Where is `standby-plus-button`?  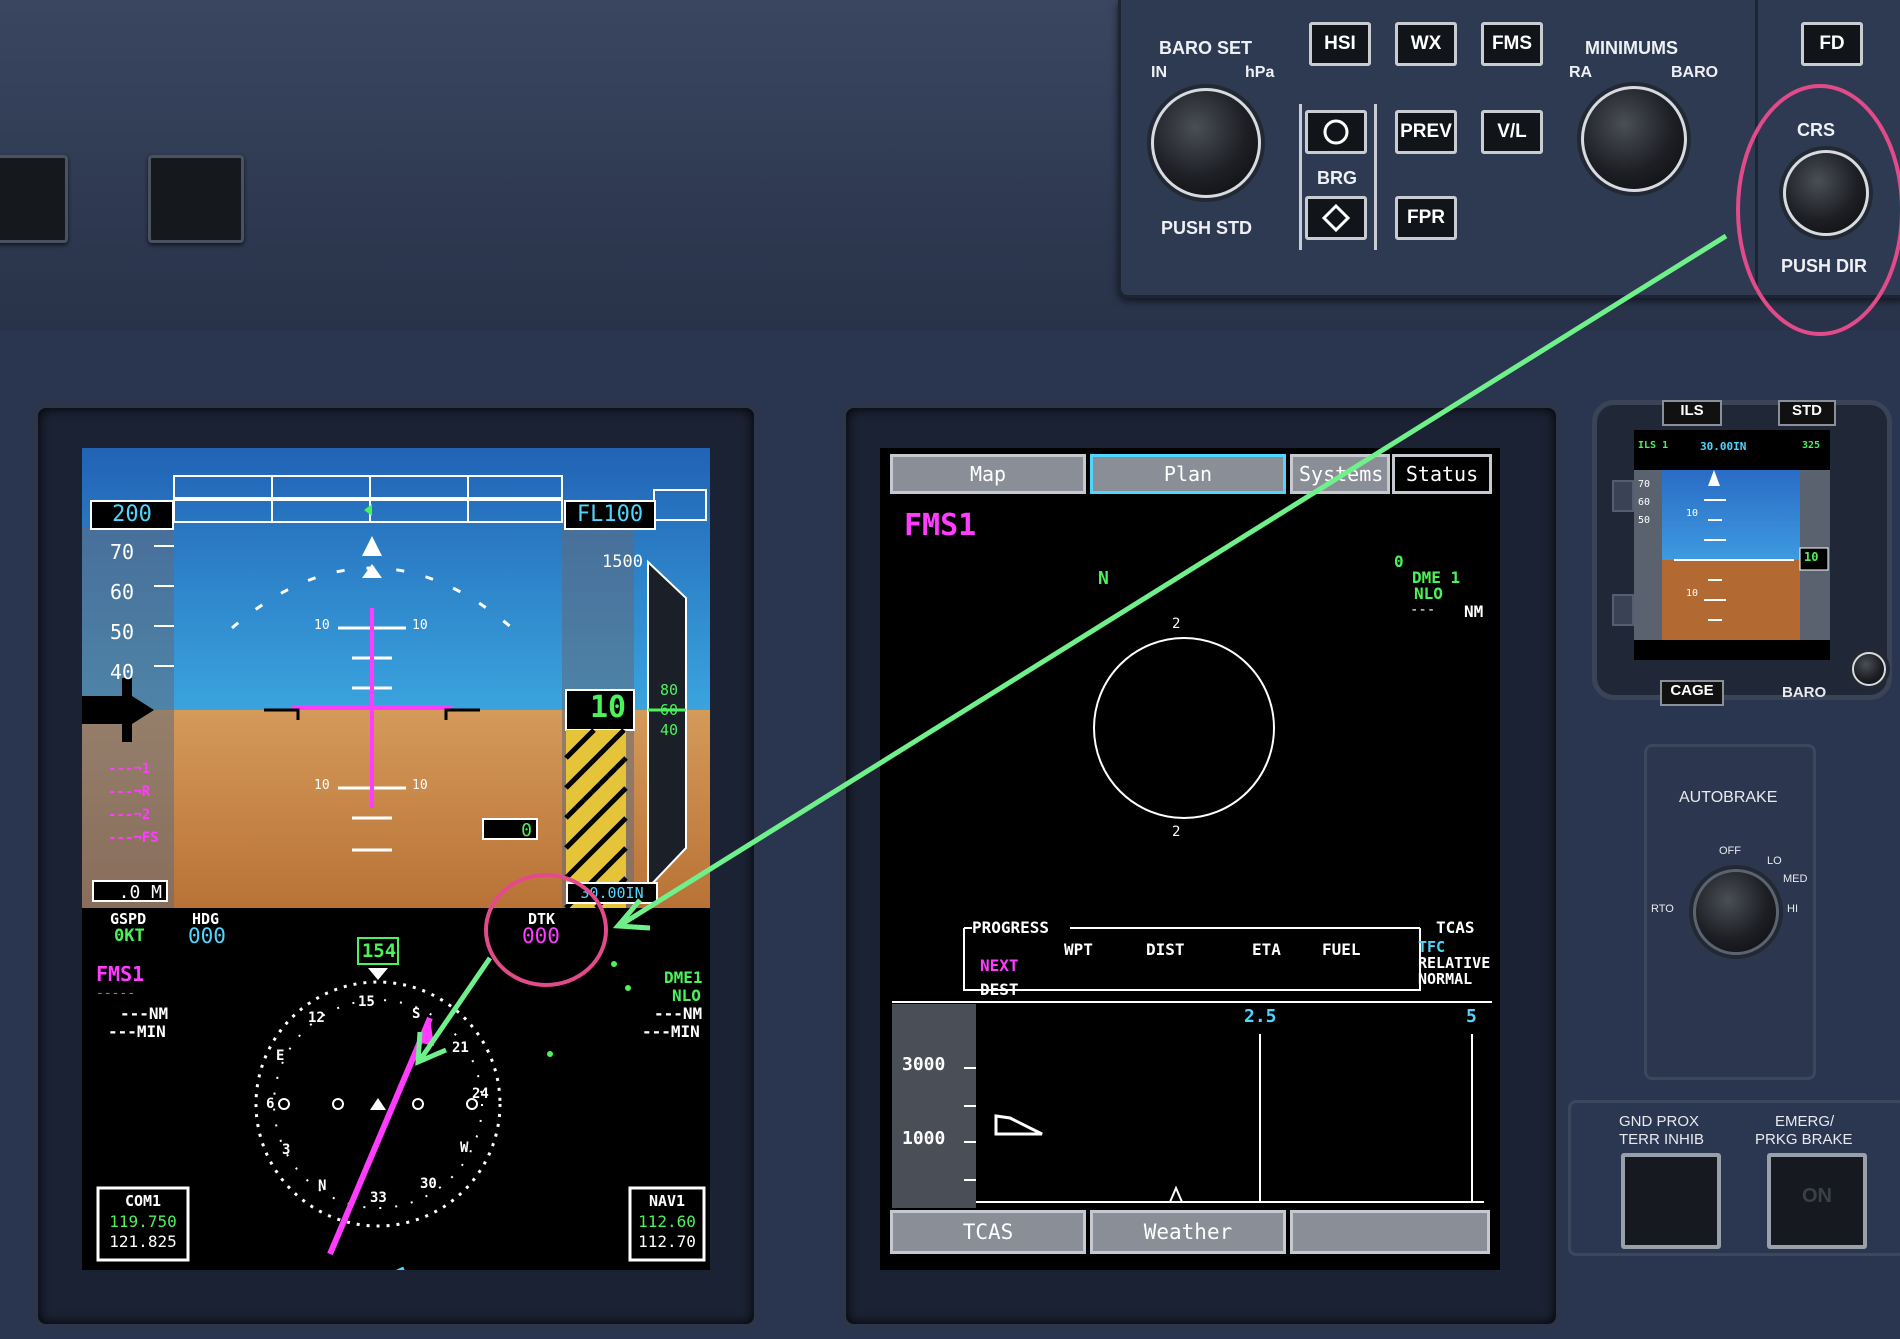 standby-plus-button is located at coordinates (1623, 496).